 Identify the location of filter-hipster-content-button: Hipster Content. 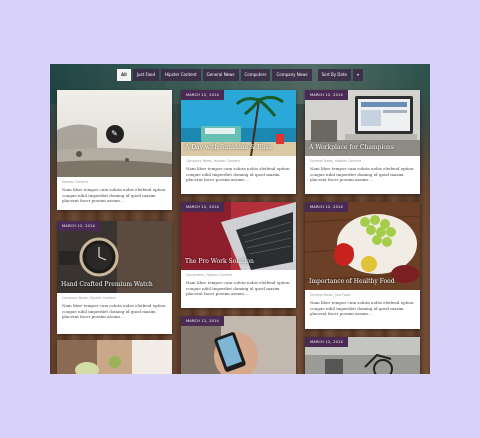
(181, 75).